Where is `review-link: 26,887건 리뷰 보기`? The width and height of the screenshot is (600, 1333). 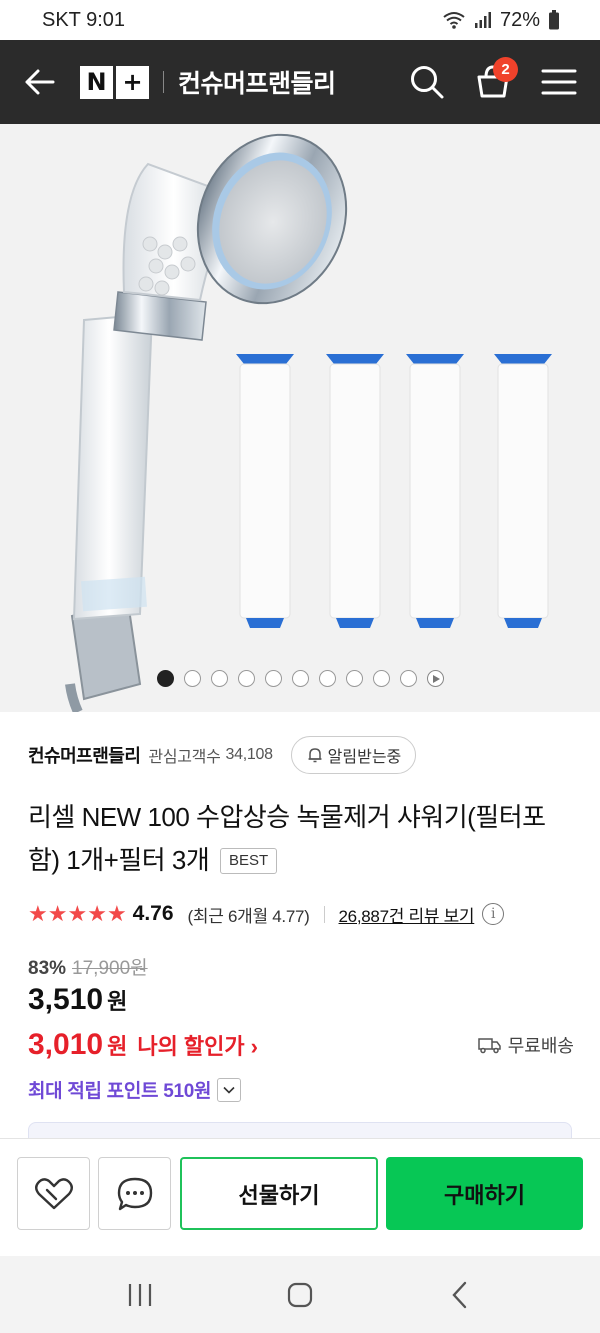 review-link: 26,887건 리뷰 보기 is located at coordinates (407, 914).